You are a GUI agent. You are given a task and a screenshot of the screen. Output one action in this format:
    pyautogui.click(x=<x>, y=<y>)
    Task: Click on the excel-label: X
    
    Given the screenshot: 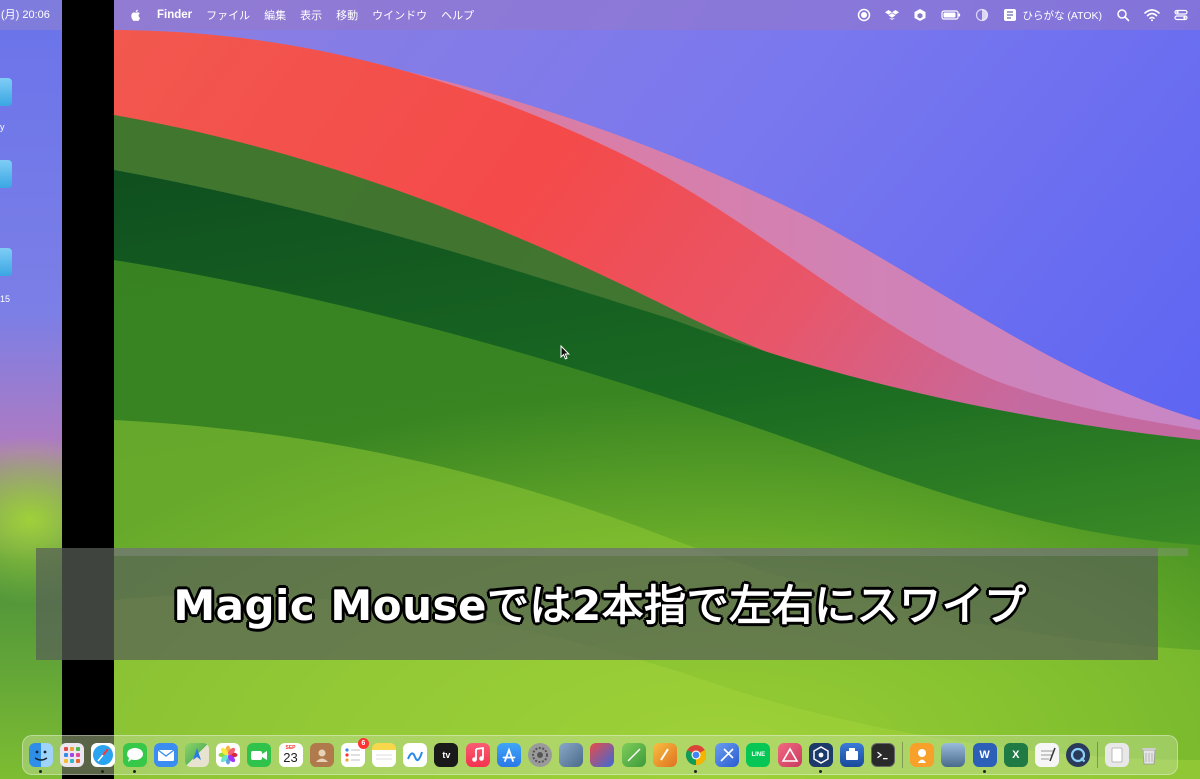 What is the action you would take?
    pyautogui.click(x=1016, y=755)
    